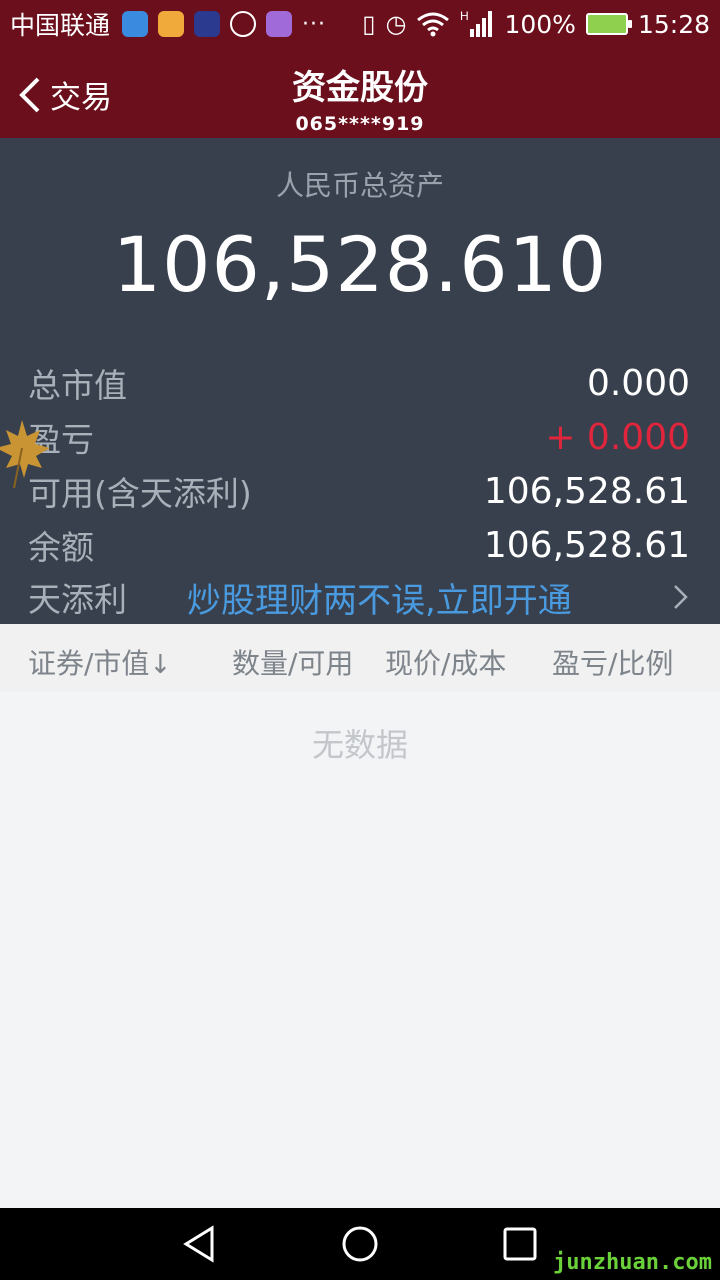 This screenshot has height=1280, width=720. I want to click on chevron-right-icon, so click(681, 597).